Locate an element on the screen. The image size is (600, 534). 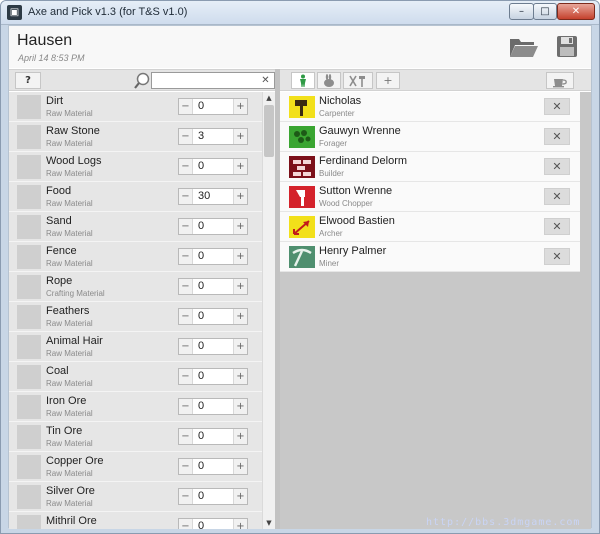
add-button: + is located at coordinates (388, 80).